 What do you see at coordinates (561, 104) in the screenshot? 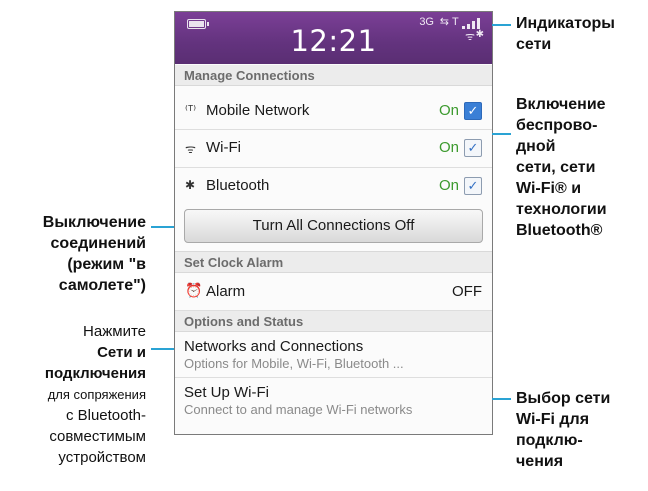
I see `callout-text-line: Включение` at bounding box center [561, 104].